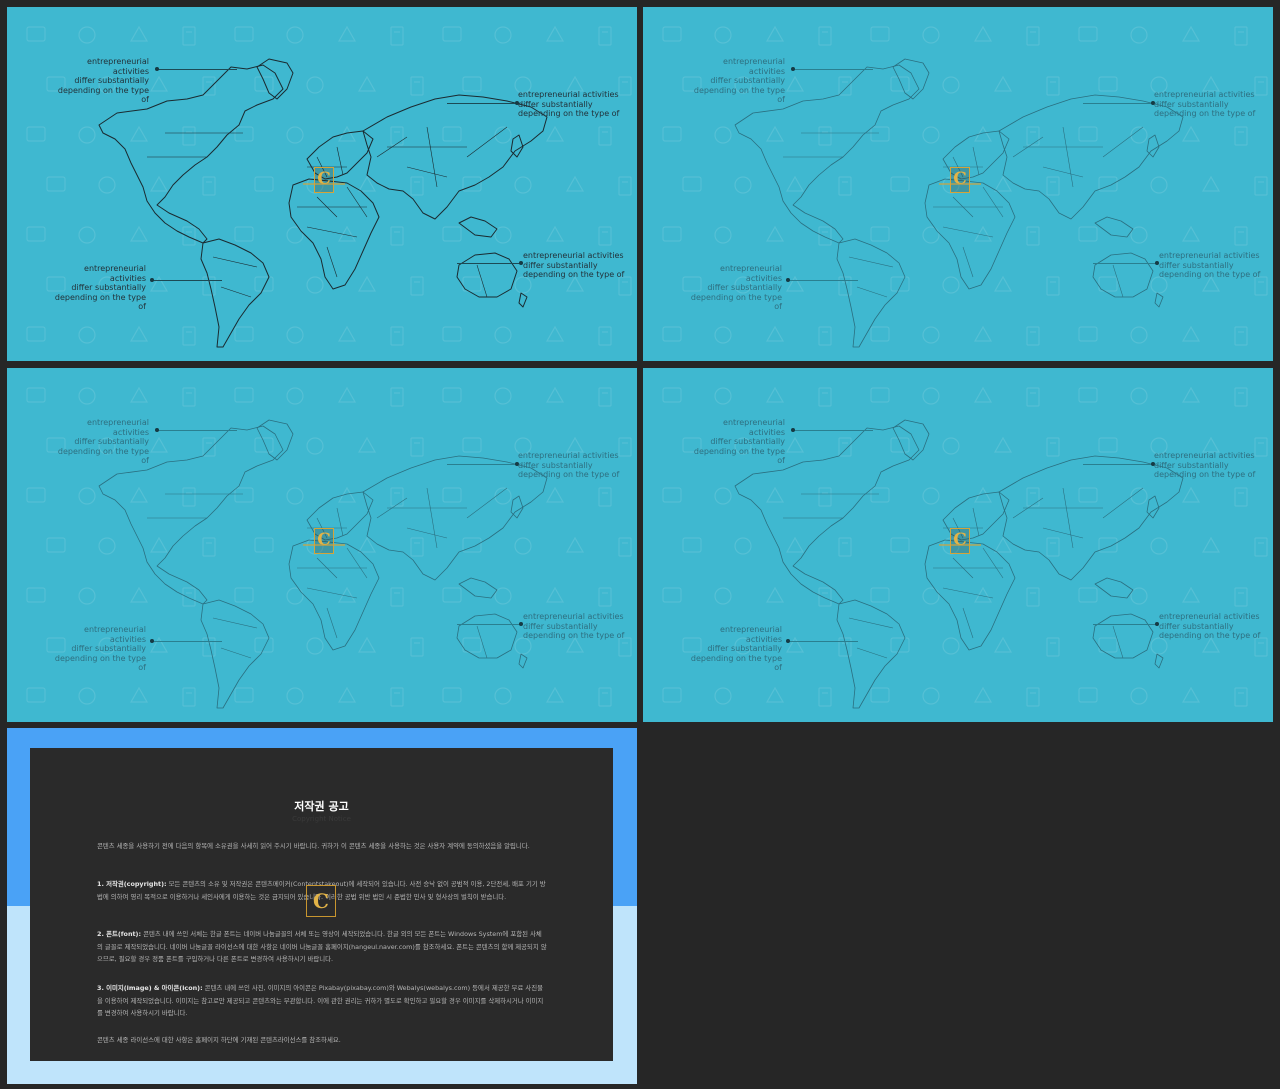 This screenshot has height=1089, width=1280. What do you see at coordinates (321, 819) in the screenshot?
I see `notice-subtitle: Copyright Notice` at bounding box center [321, 819].